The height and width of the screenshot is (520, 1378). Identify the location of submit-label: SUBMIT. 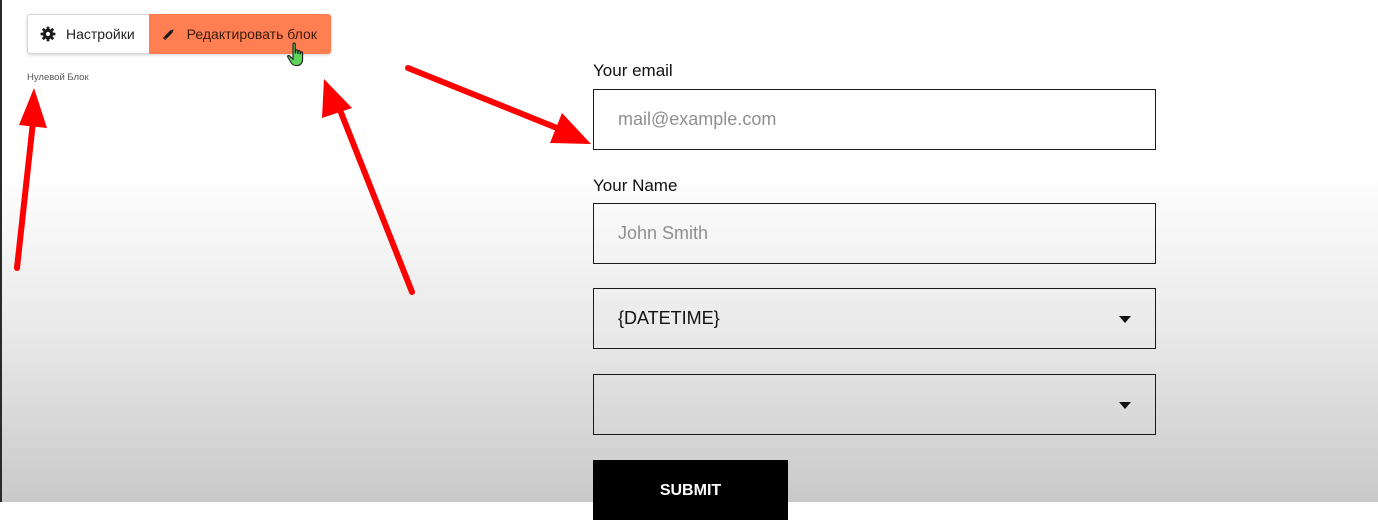
(690, 490).